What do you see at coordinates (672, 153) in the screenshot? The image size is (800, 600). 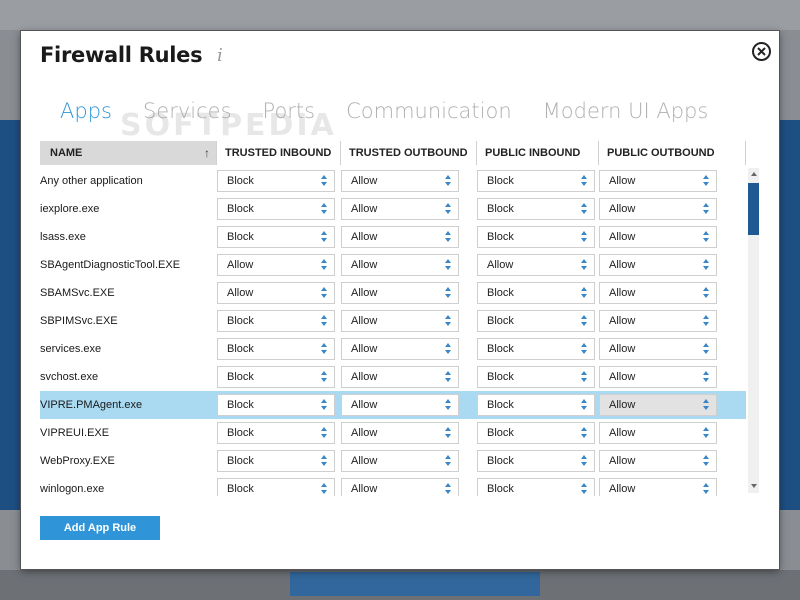 I see `column-header-public-outbound: PUBLIC OUTBOUND` at bounding box center [672, 153].